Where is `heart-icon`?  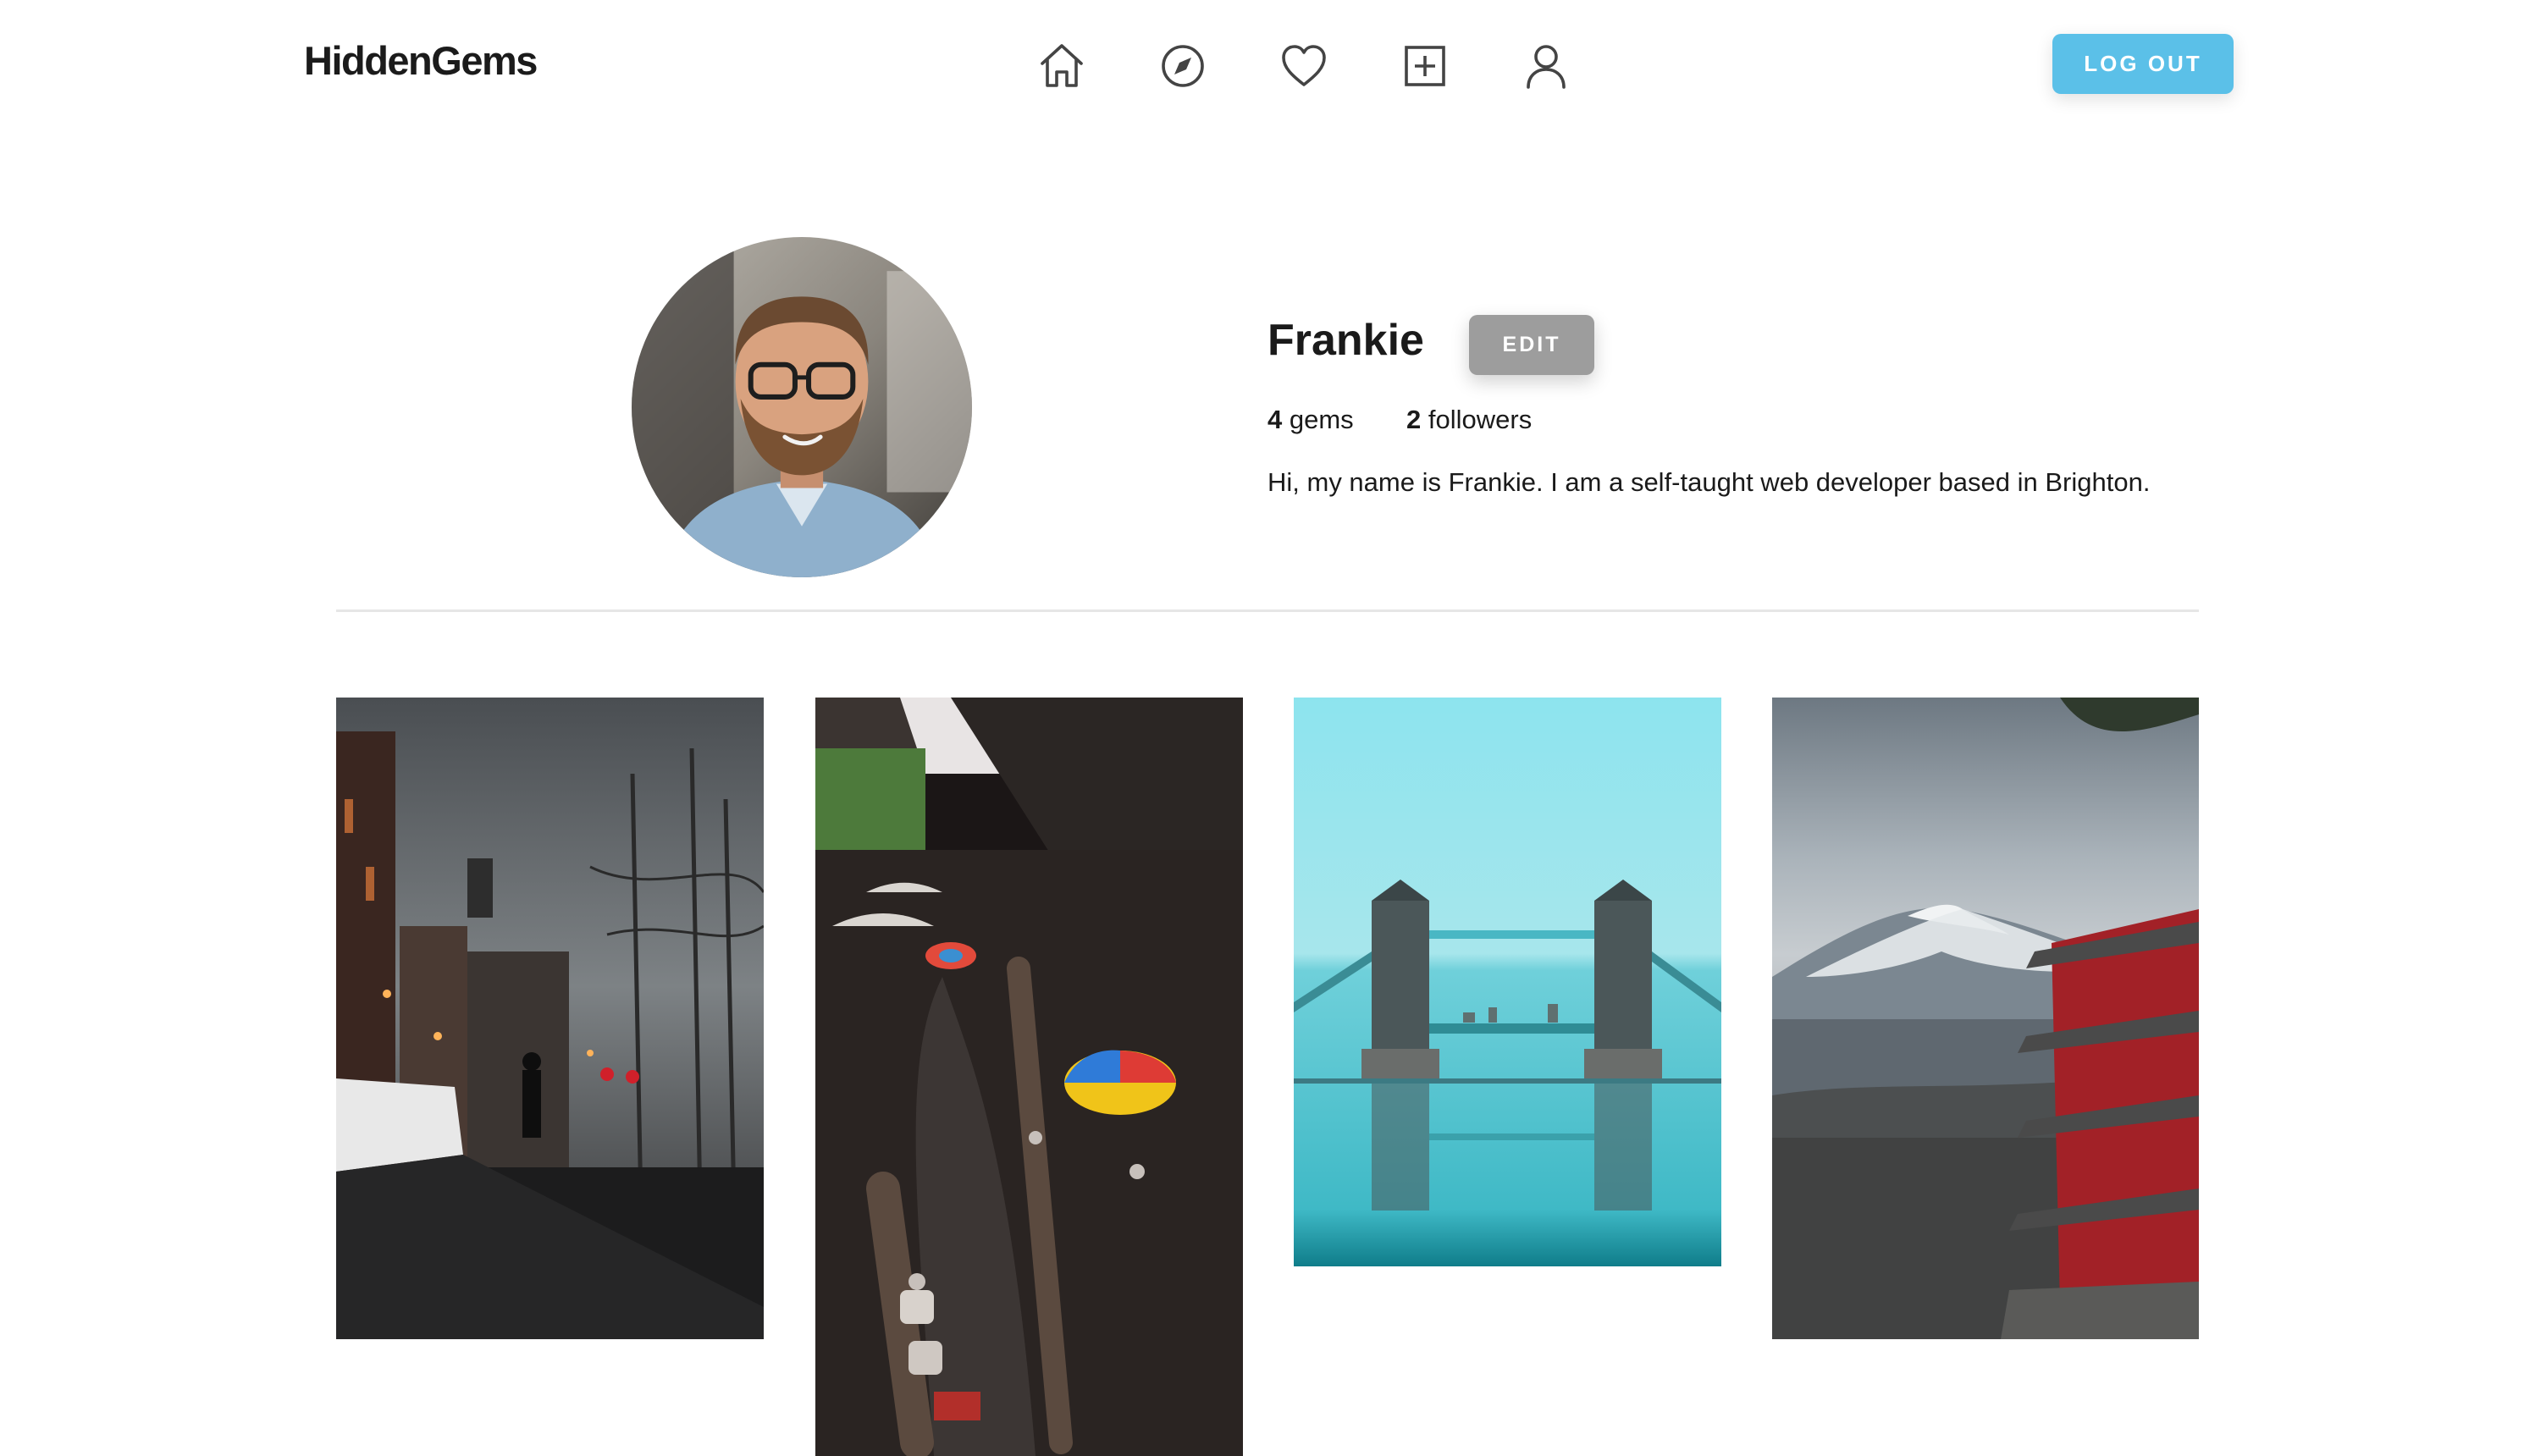 heart-icon is located at coordinates (1304, 66).